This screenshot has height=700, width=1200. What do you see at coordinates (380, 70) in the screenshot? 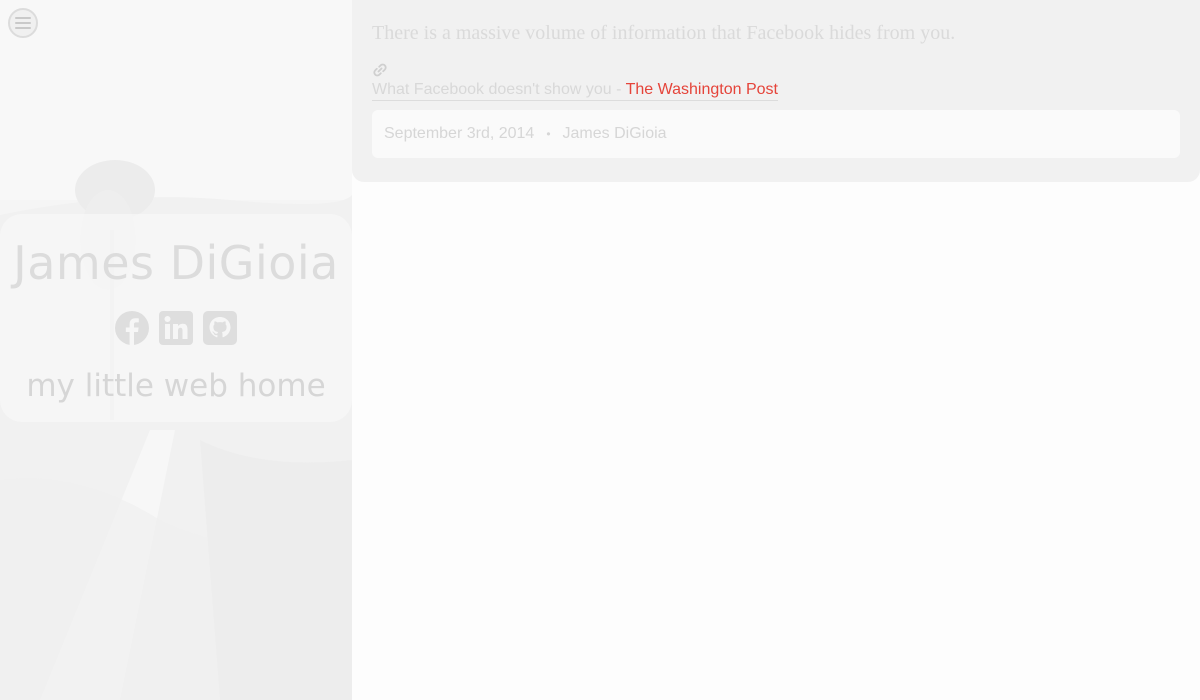
I see `link-icon` at bounding box center [380, 70].